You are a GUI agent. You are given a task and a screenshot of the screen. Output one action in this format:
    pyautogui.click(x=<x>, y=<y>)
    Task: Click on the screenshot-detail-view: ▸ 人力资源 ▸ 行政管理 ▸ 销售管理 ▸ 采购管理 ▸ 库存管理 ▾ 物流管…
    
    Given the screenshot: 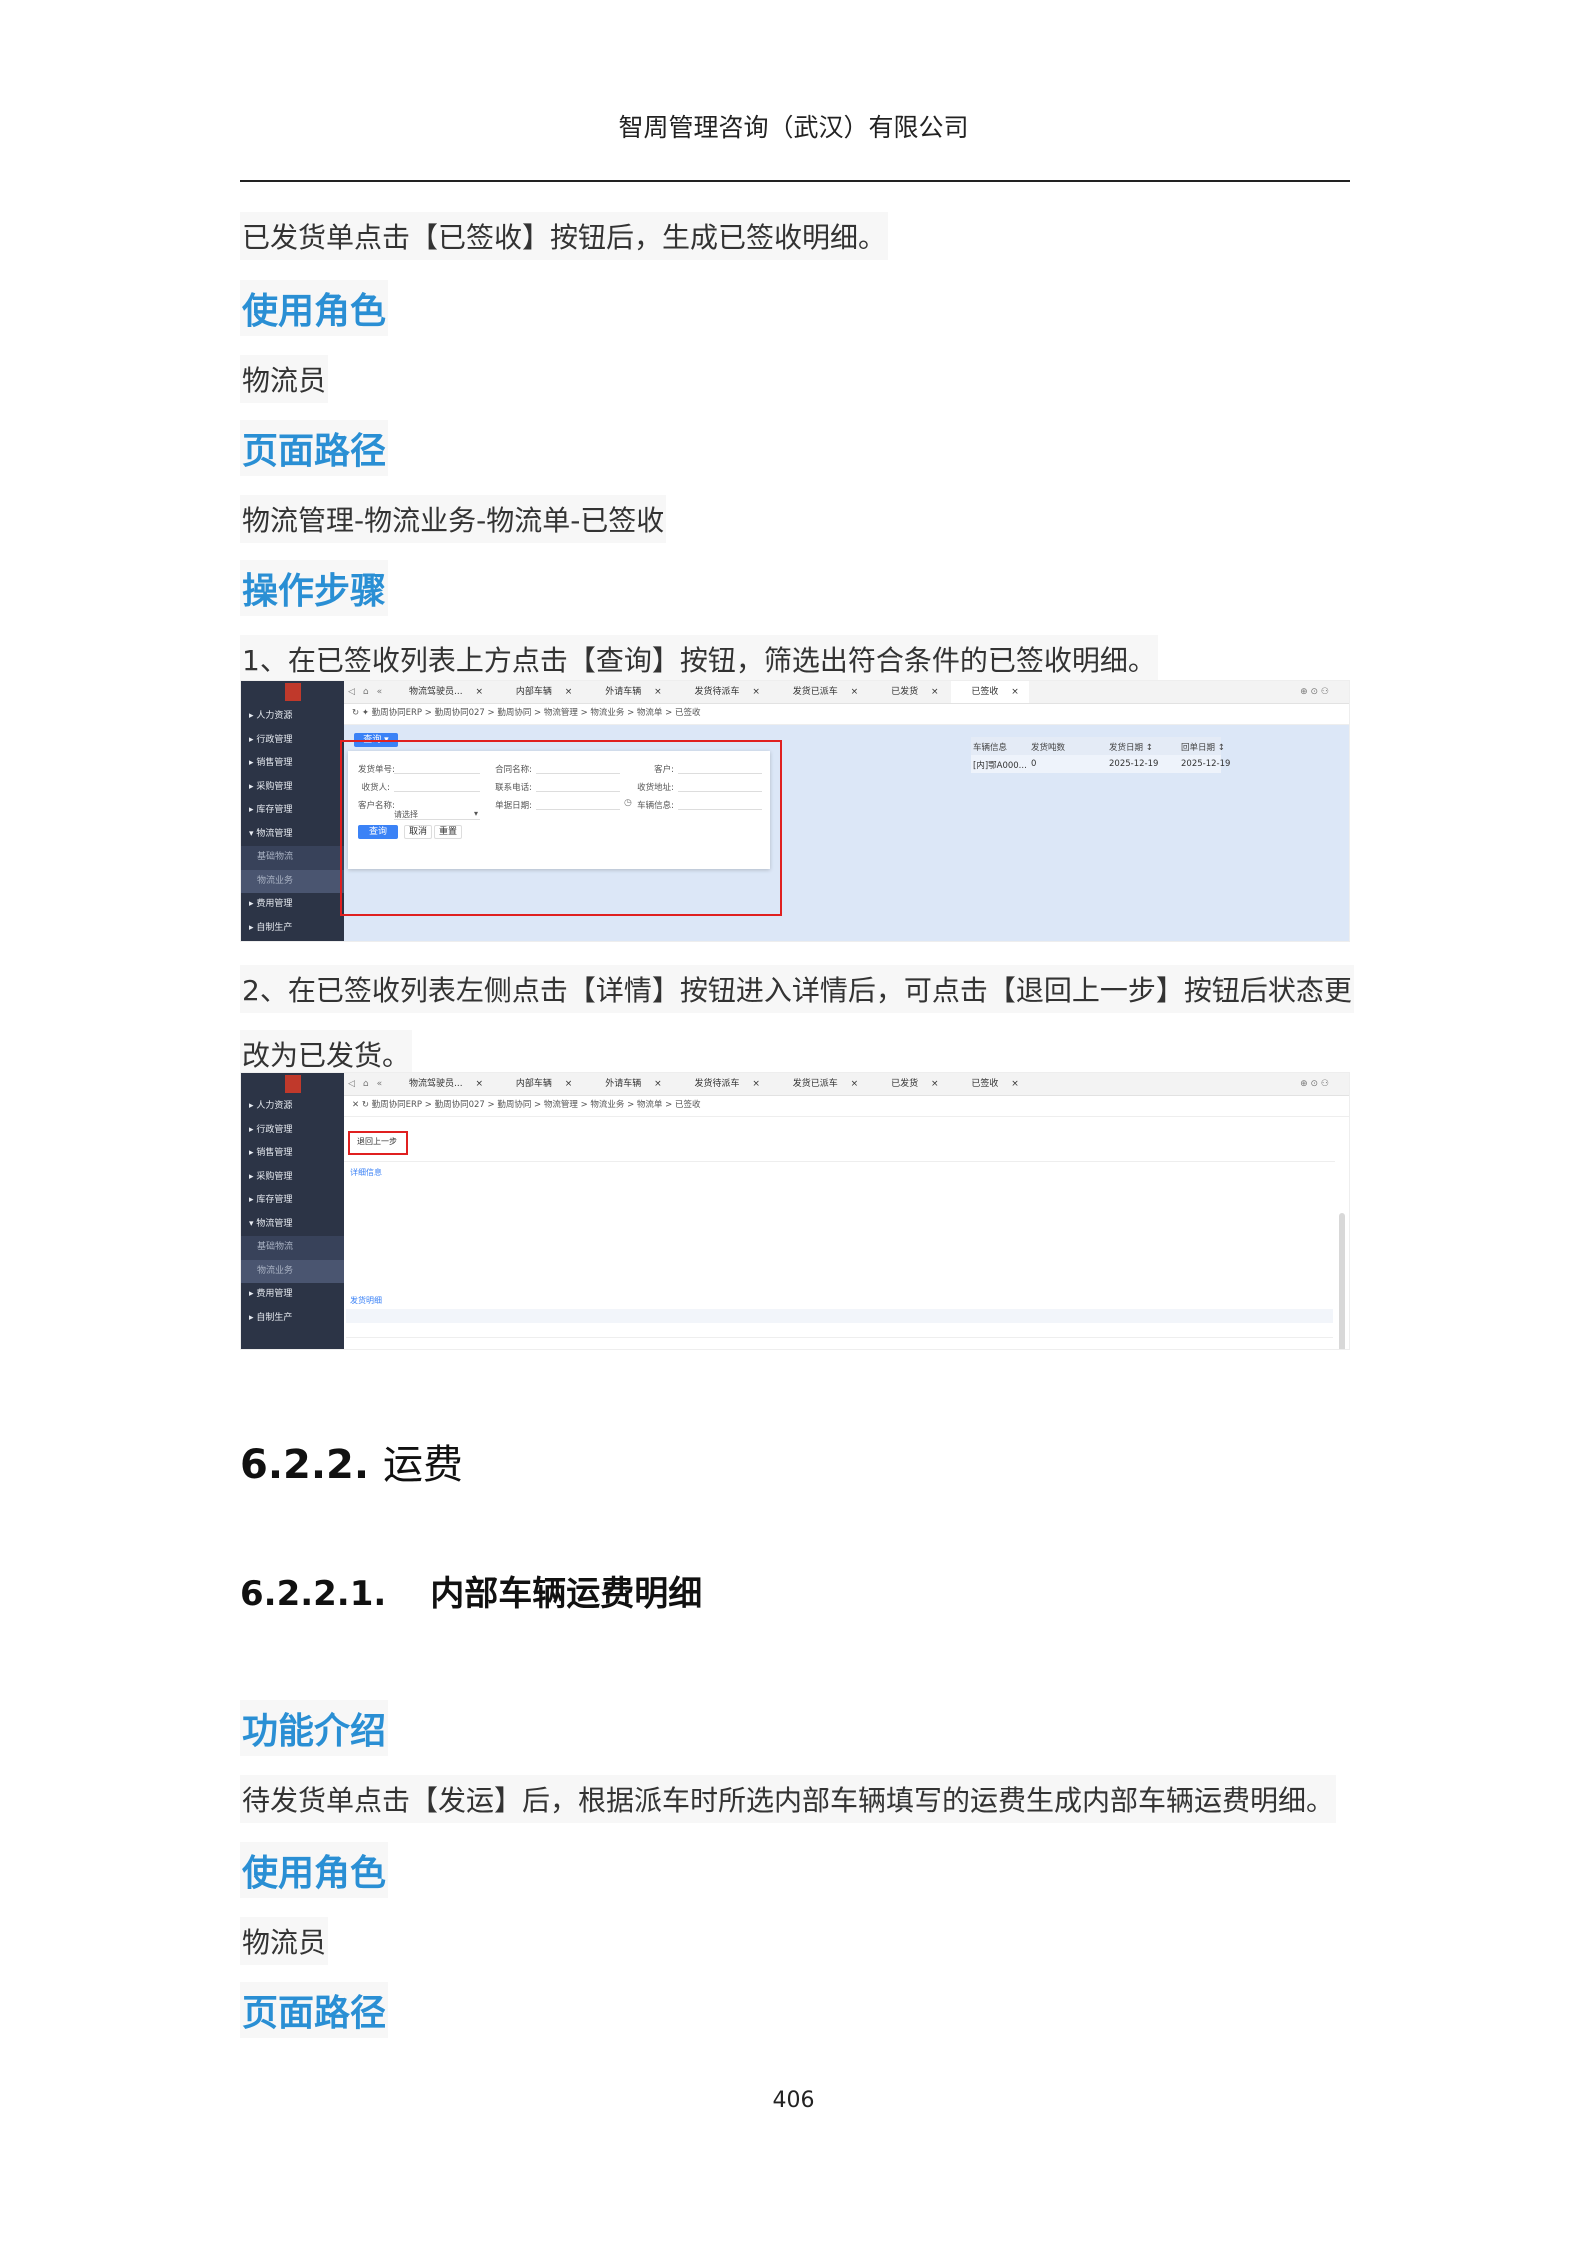 What is the action you would take?
    pyautogui.click(x=795, y=1211)
    